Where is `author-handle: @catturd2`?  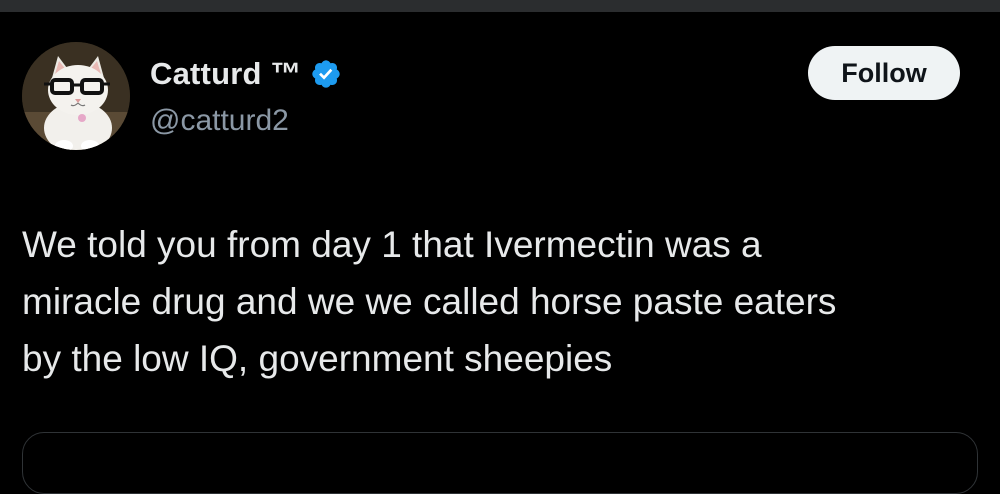 author-handle: @catturd2 is located at coordinates (219, 121).